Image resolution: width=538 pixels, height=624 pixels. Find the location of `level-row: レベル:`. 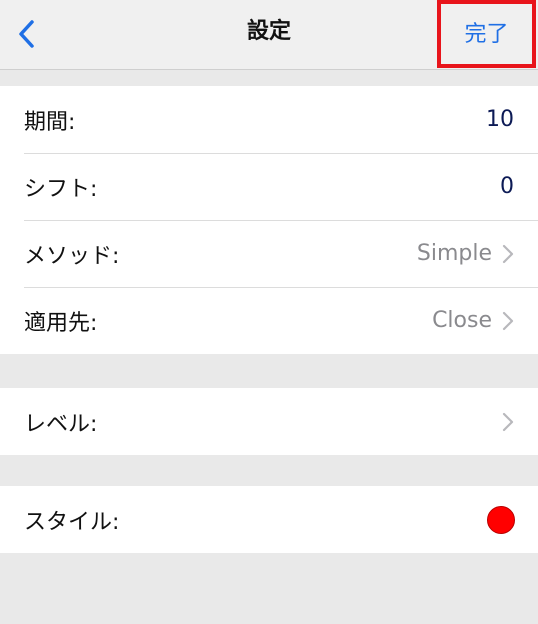

level-row: レベル: is located at coordinates (269, 421).